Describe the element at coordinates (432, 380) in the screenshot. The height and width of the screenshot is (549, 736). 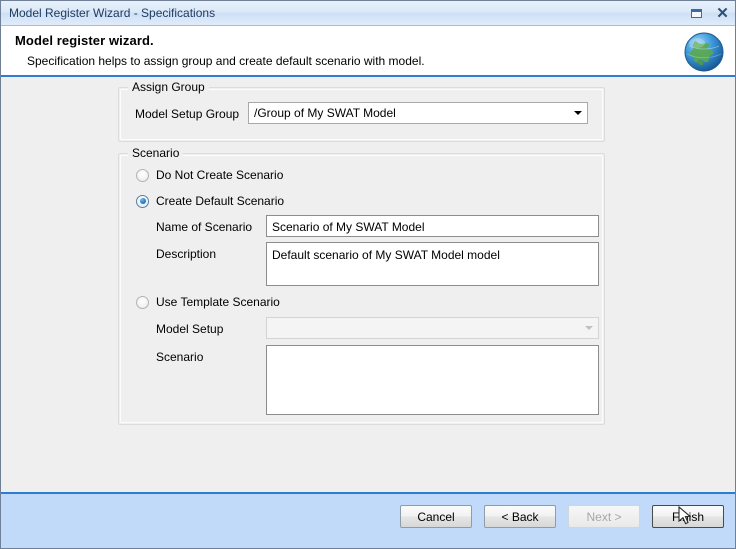
I see `template-scenario-textarea` at that location.